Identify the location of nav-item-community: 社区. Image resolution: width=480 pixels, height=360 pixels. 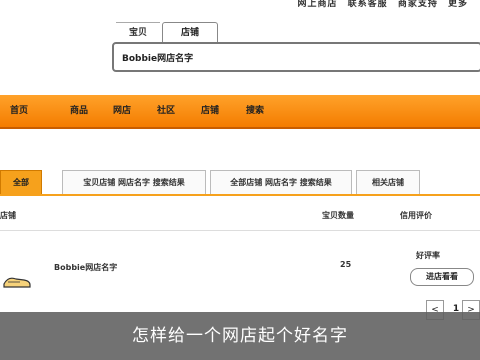
(166, 111).